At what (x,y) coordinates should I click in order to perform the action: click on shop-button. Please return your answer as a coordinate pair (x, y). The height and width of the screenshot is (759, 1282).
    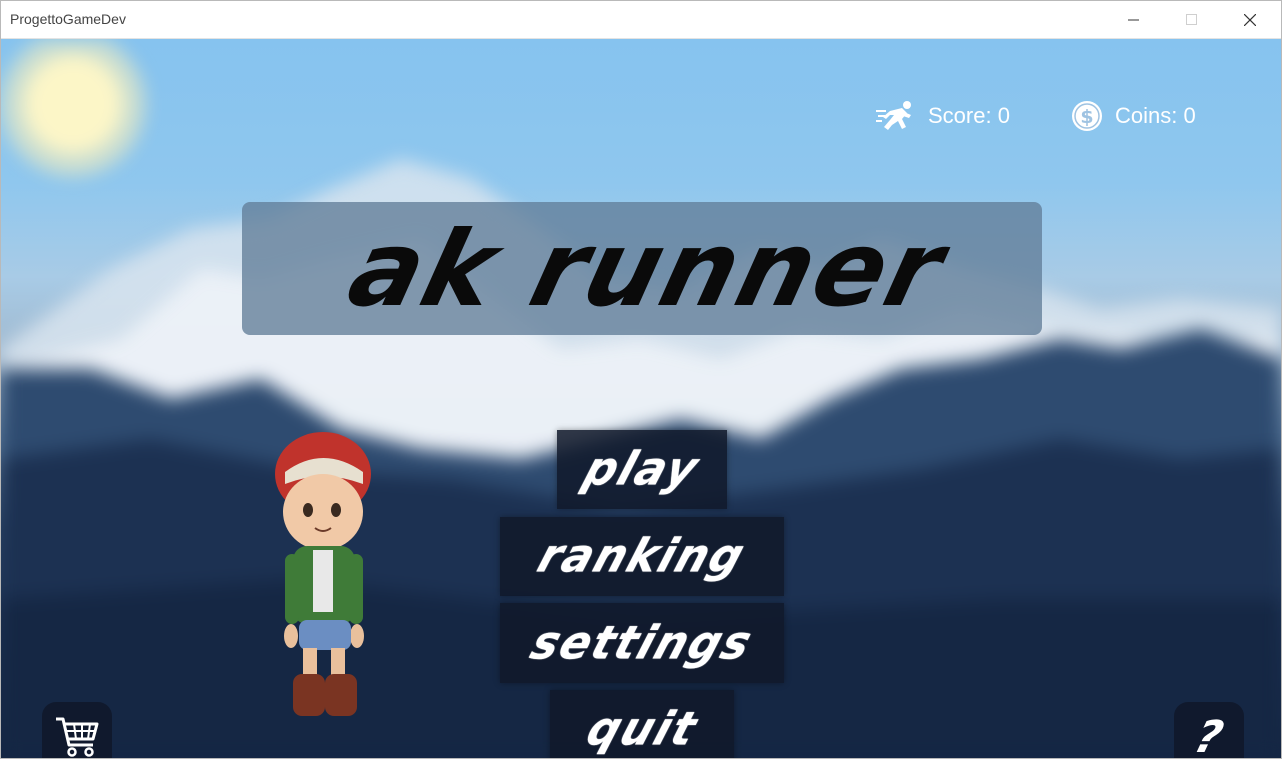
    Looking at the image, I should click on (77, 730).